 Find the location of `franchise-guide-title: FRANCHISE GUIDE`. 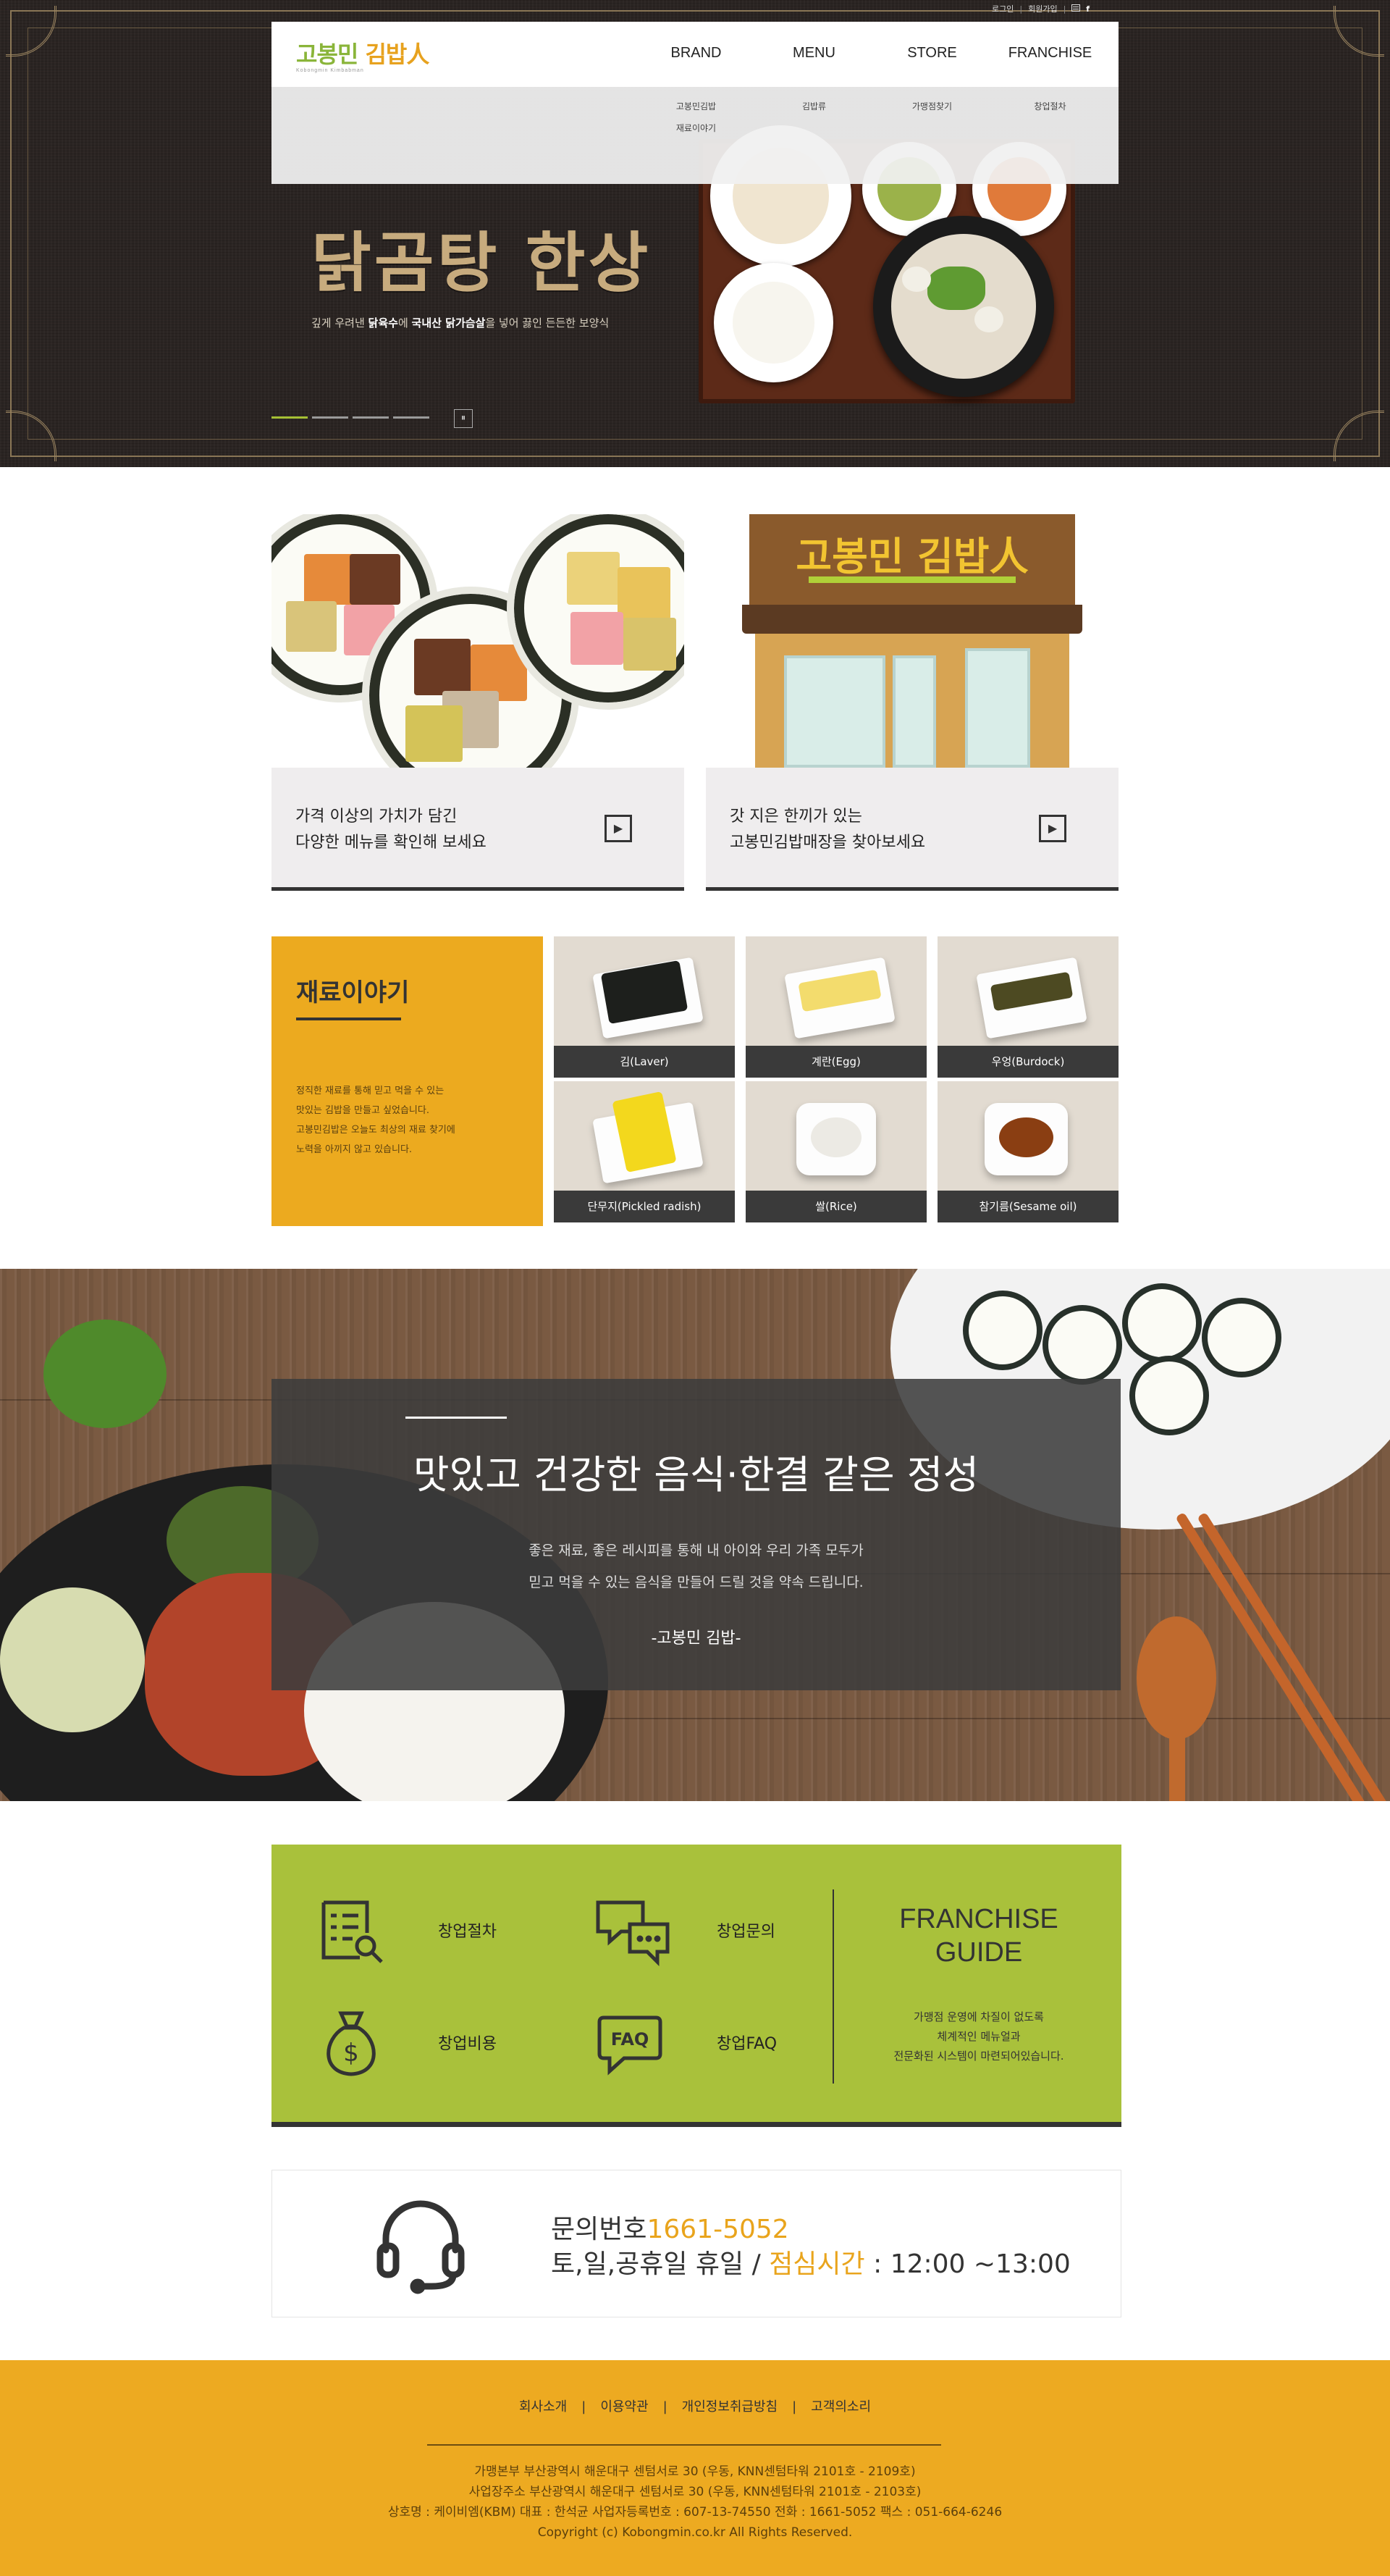

franchise-guide-title: FRANCHISE GUIDE is located at coordinates (979, 1936).